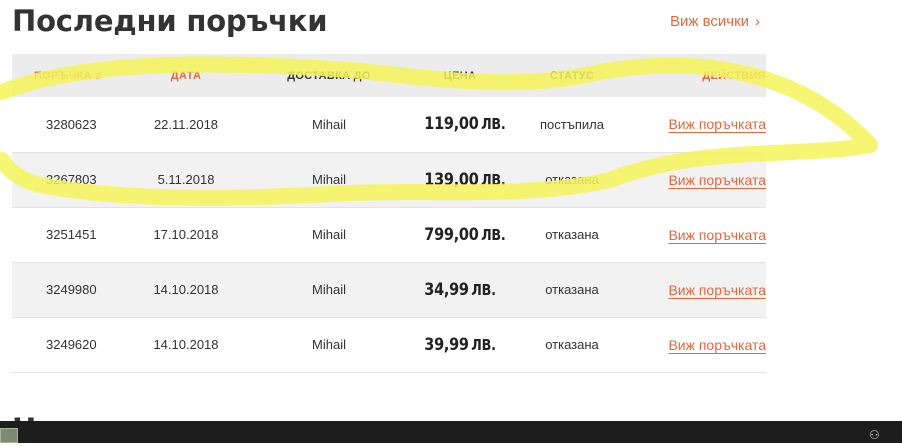 The image size is (902, 446). Describe the element at coordinates (446, 344) in the screenshot. I see `price-amount: 39,99` at that location.